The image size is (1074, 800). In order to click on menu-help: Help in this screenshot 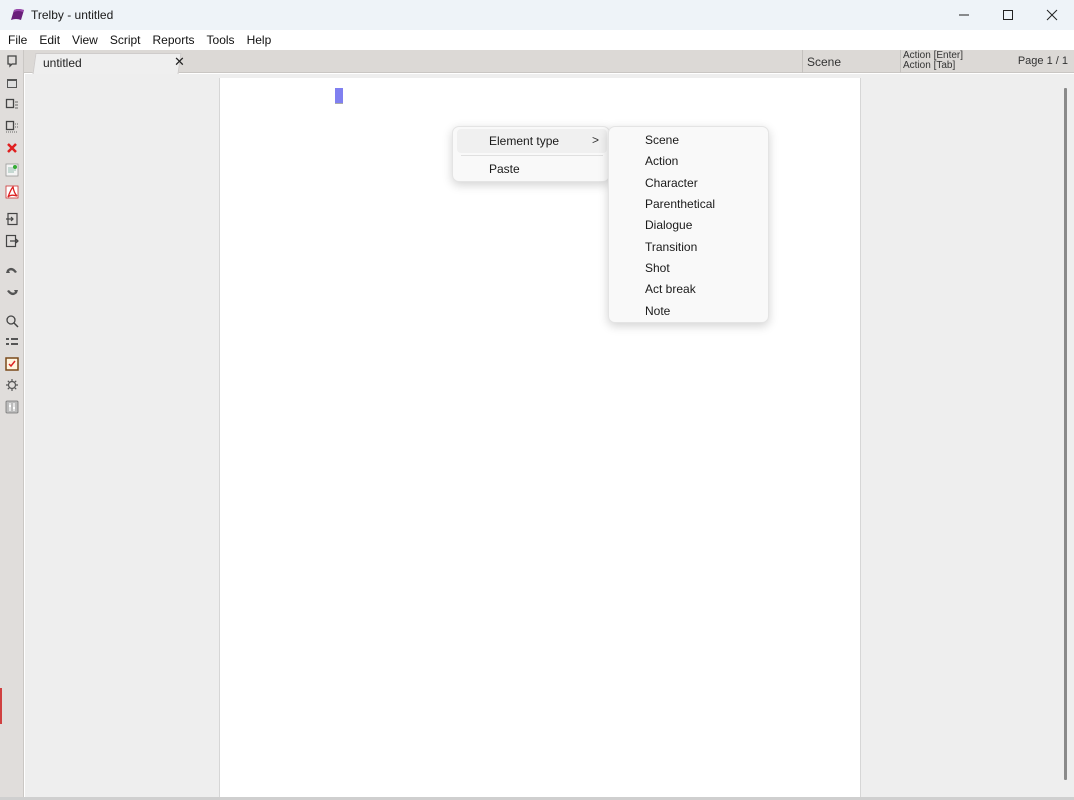, I will do `click(259, 40)`.